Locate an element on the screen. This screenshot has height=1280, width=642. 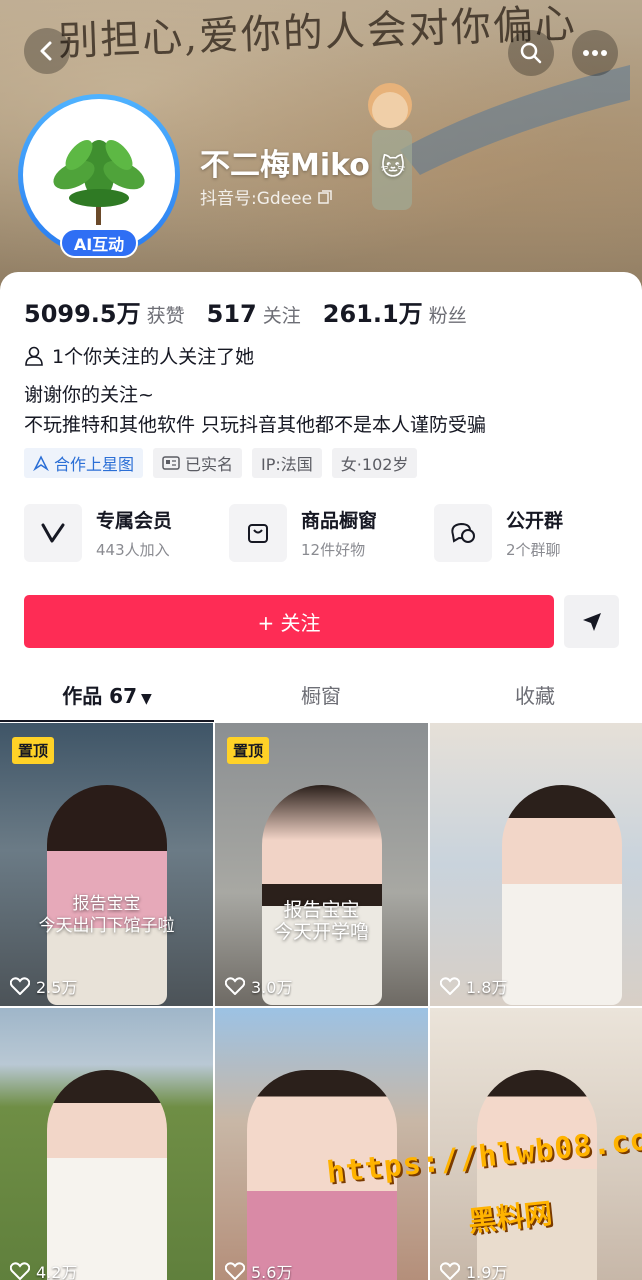
share-button is located at coordinates (591, 621).